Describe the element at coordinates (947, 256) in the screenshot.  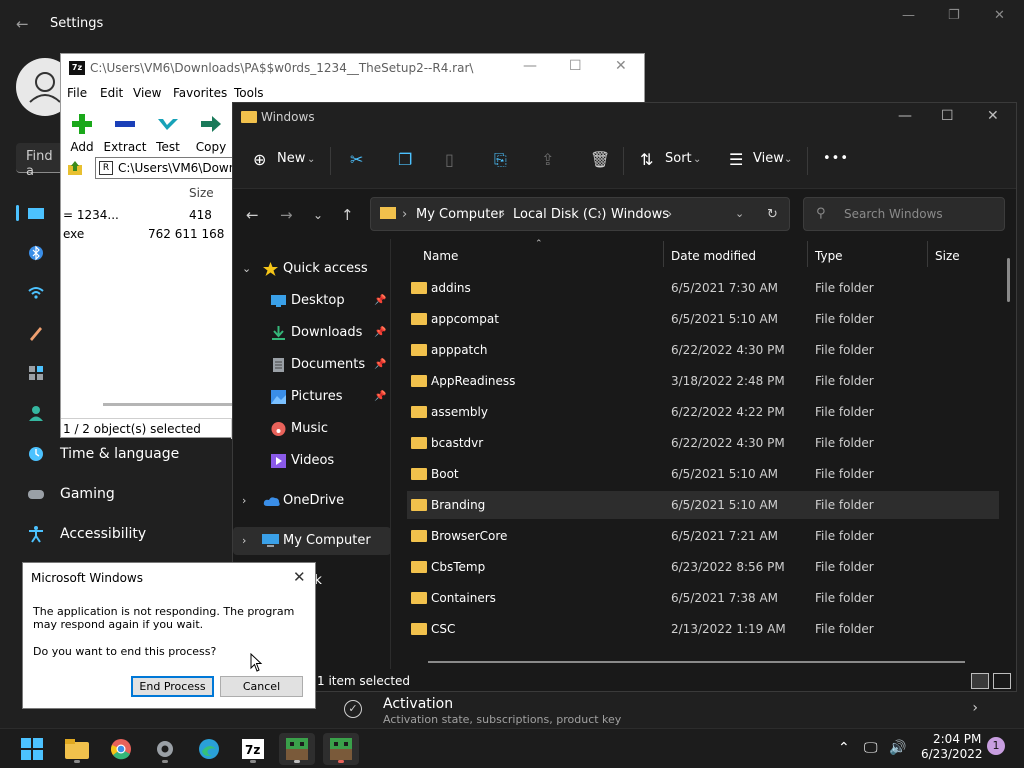
I see `column-header-size: Size` at that location.